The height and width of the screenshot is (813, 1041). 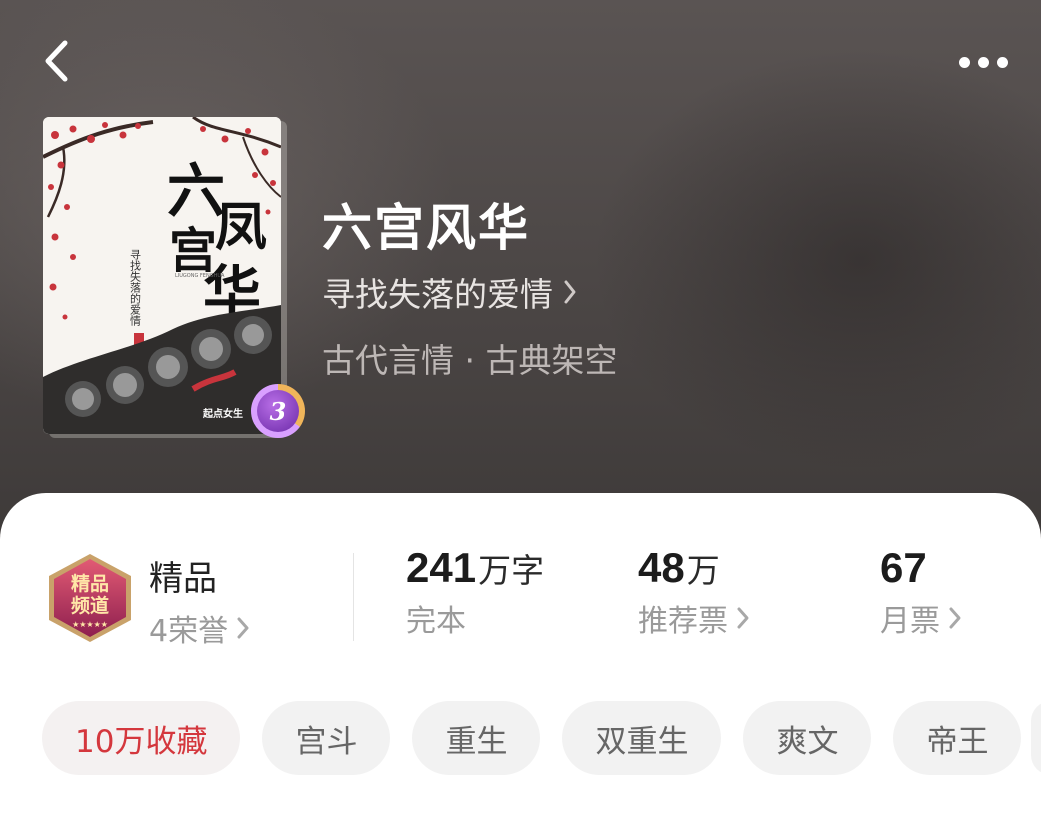 I want to click on cover-badge: 3, so click(x=278, y=411).